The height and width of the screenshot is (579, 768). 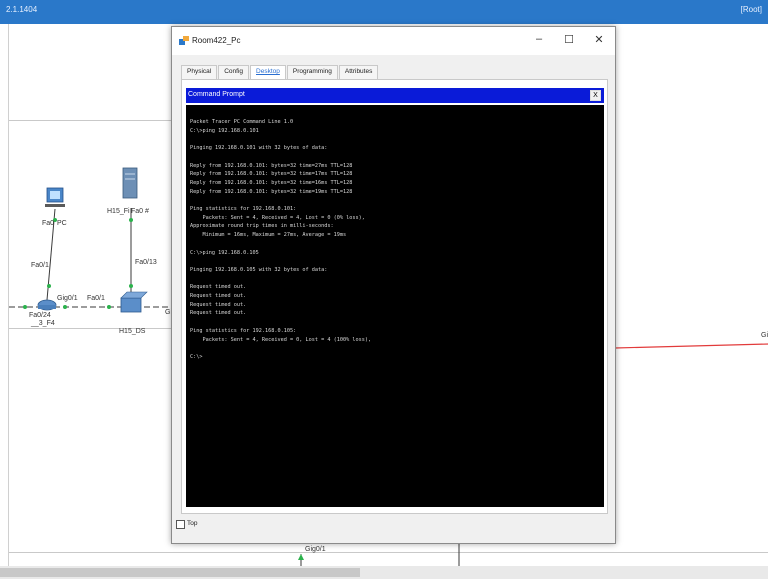 I want to click on packet-tracer-app-icon, so click(x=184, y=40).